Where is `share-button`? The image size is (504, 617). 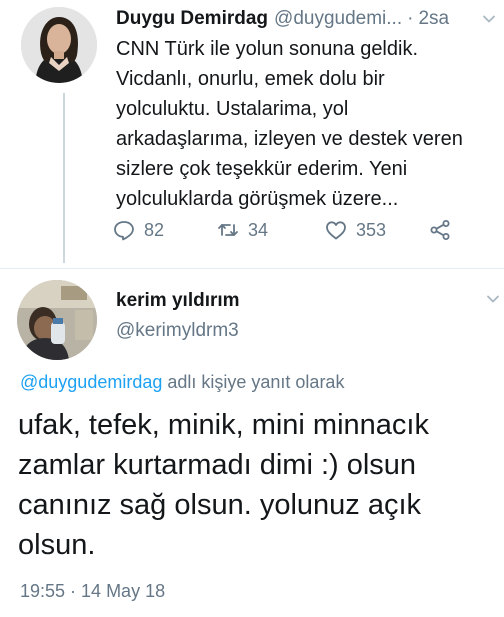
share-button is located at coordinates (444, 230).